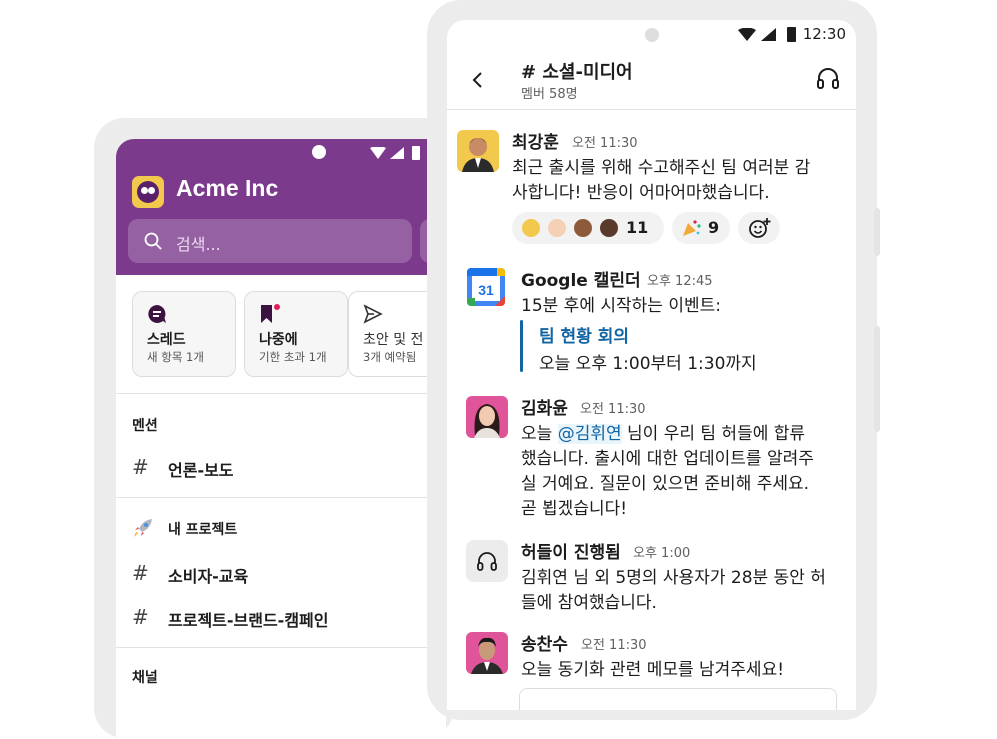 The width and height of the screenshot is (997, 739). Describe the element at coordinates (248, 620) in the screenshot. I see `channel-name: 프로젝트-브랜드-캠페인` at that location.